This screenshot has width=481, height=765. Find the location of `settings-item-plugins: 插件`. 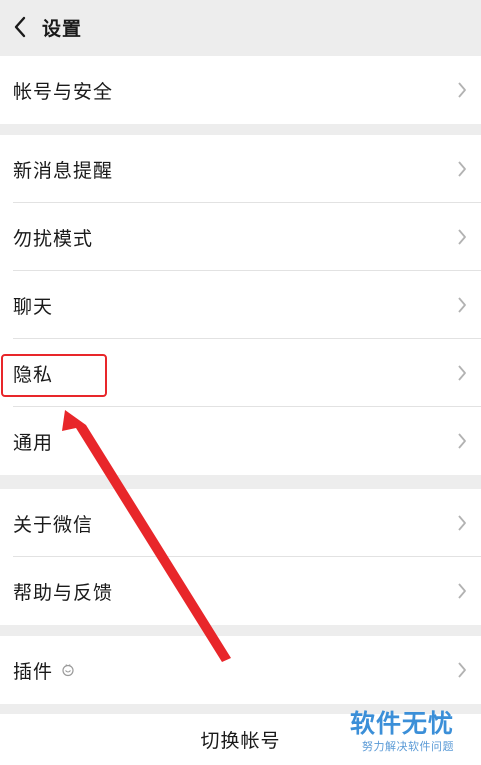

settings-item-plugins: 插件 is located at coordinates (240, 670).